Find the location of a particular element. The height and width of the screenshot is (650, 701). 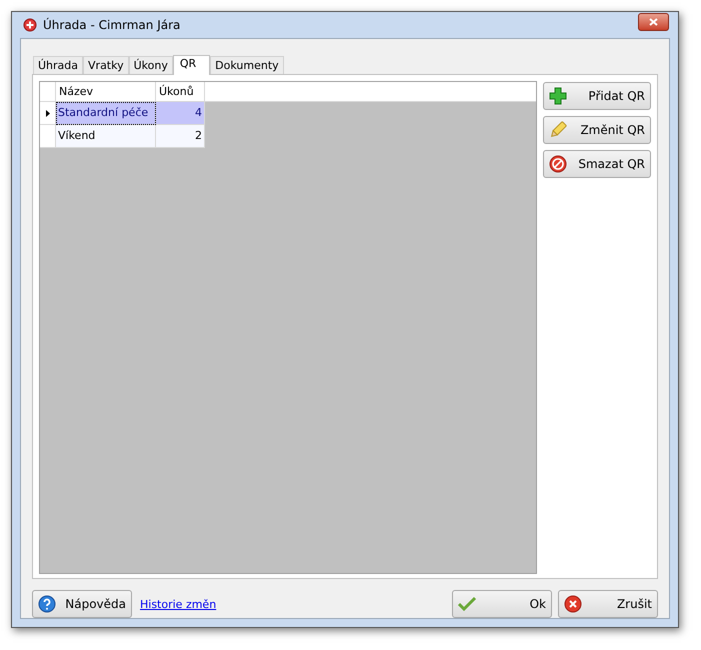

tab: Úkony is located at coordinates (150, 65).